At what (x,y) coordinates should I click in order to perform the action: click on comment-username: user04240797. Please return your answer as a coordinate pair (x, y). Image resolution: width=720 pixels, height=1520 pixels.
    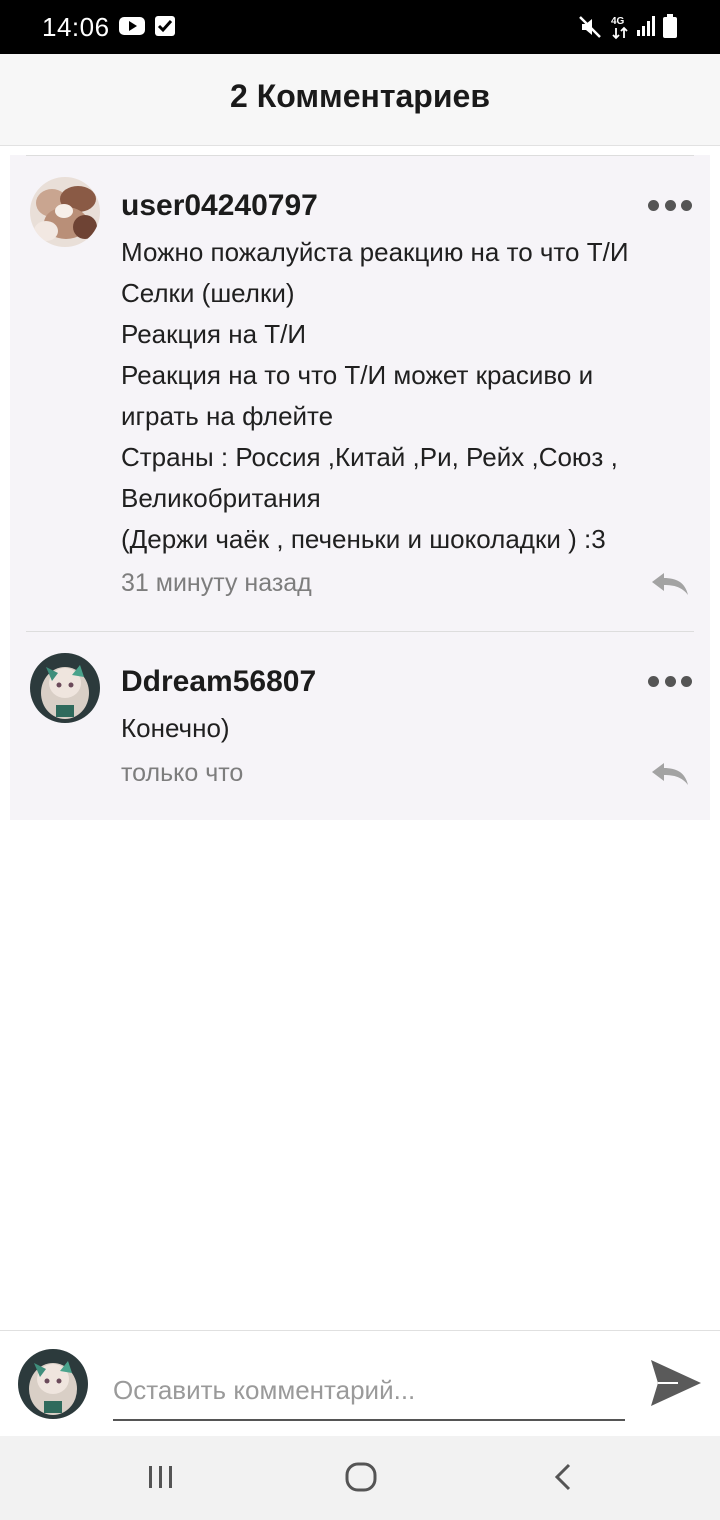
    Looking at the image, I should click on (219, 206).